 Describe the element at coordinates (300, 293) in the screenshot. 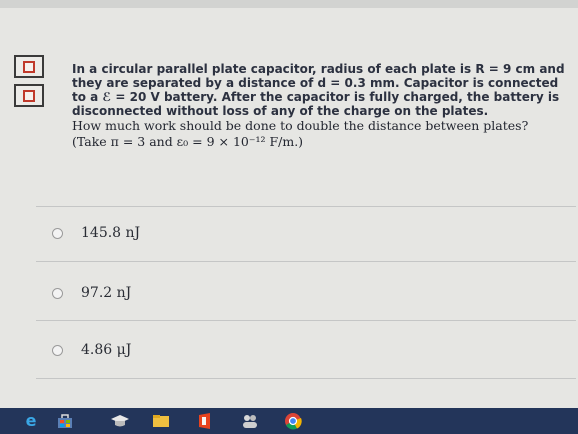

I see `option-b: 97.2 nJ` at that location.